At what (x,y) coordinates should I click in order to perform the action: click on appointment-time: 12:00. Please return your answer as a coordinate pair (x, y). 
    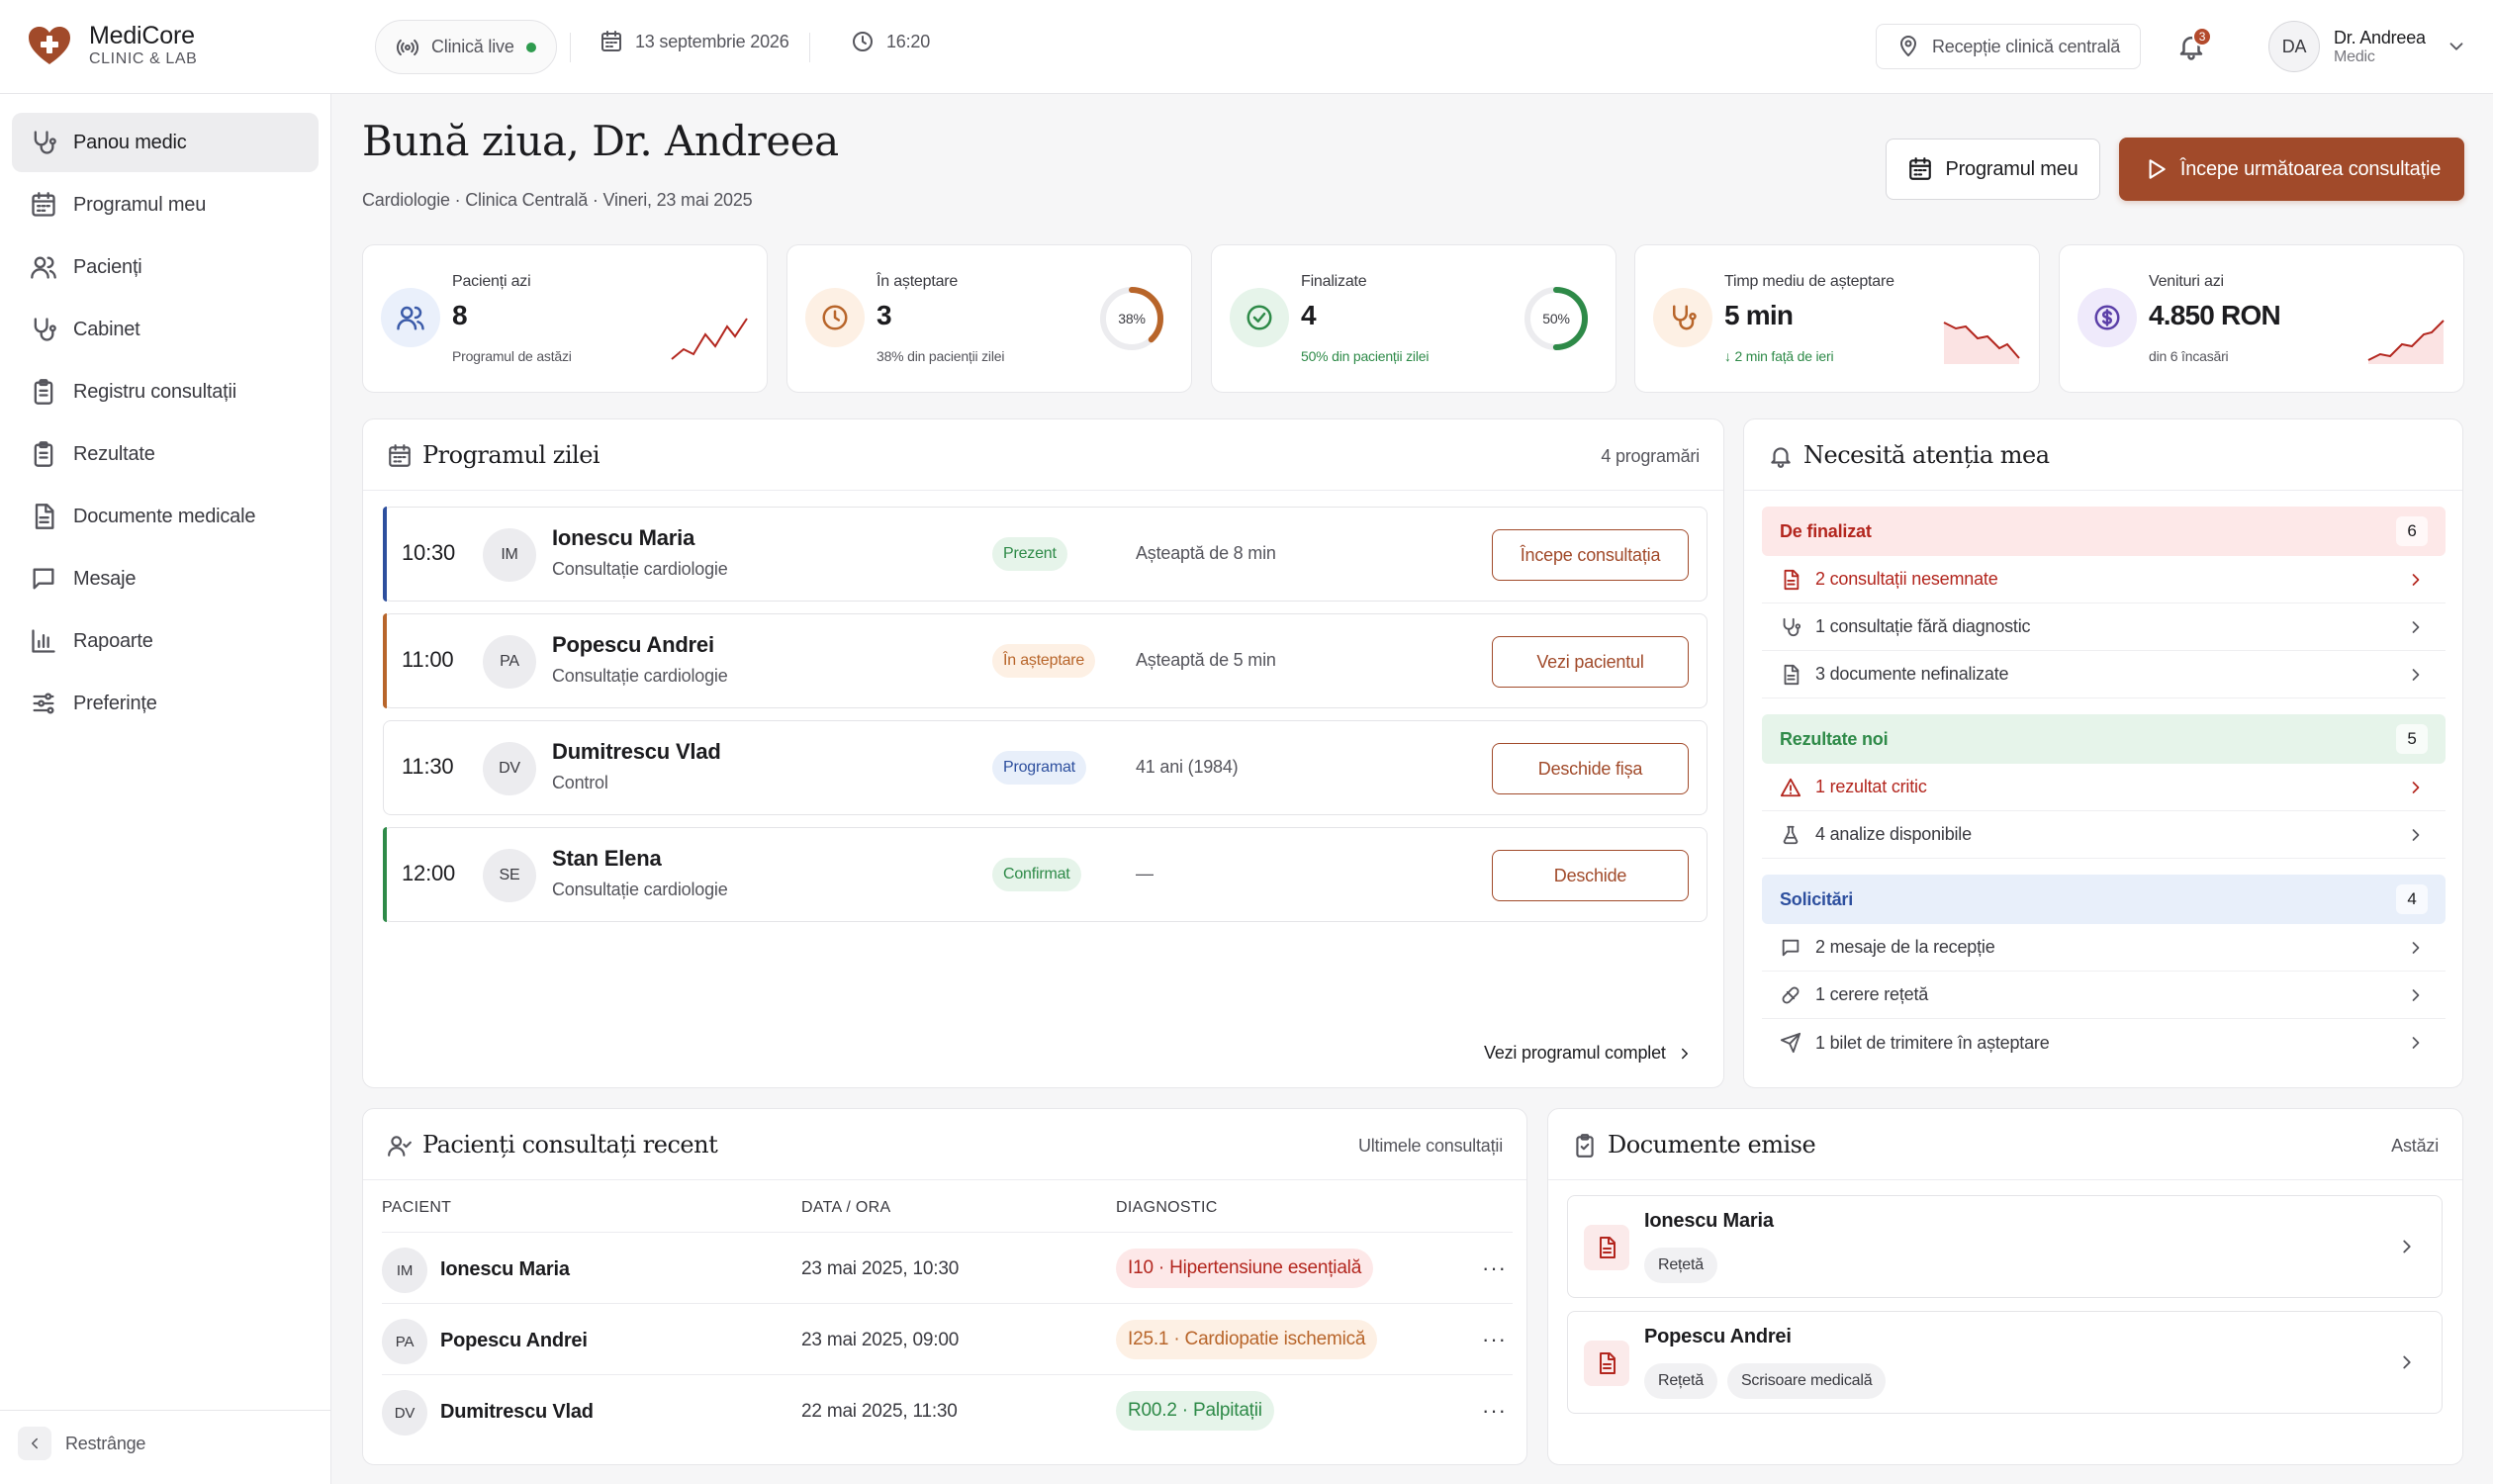
    Looking at the image, I should click on (429, 873).